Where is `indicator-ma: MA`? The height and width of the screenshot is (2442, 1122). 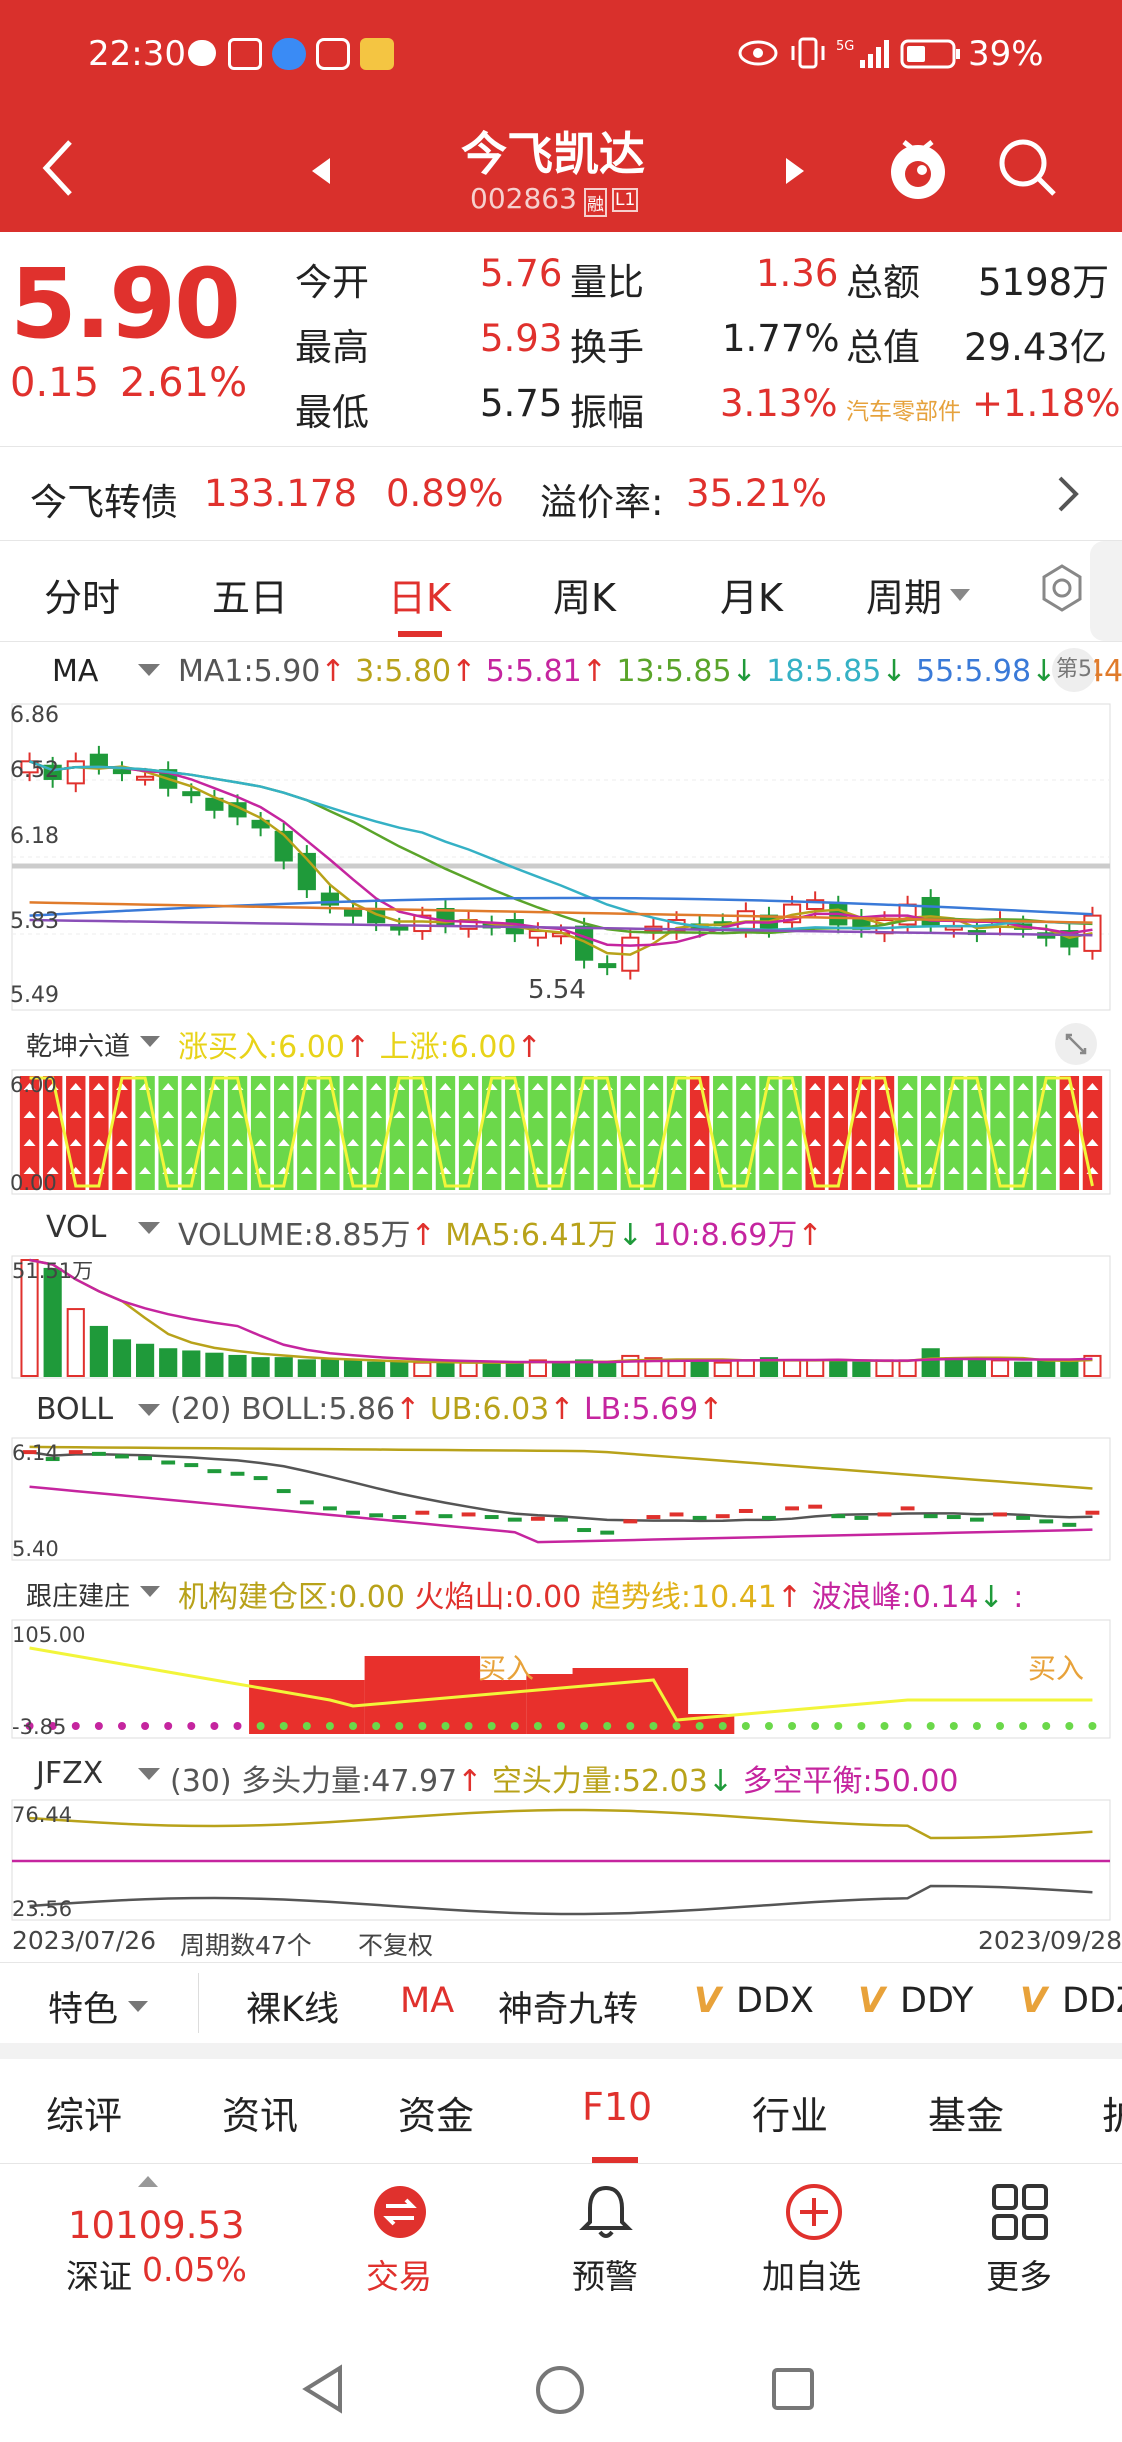 indicator-ma: MA is located at coordinates (427, 2001).